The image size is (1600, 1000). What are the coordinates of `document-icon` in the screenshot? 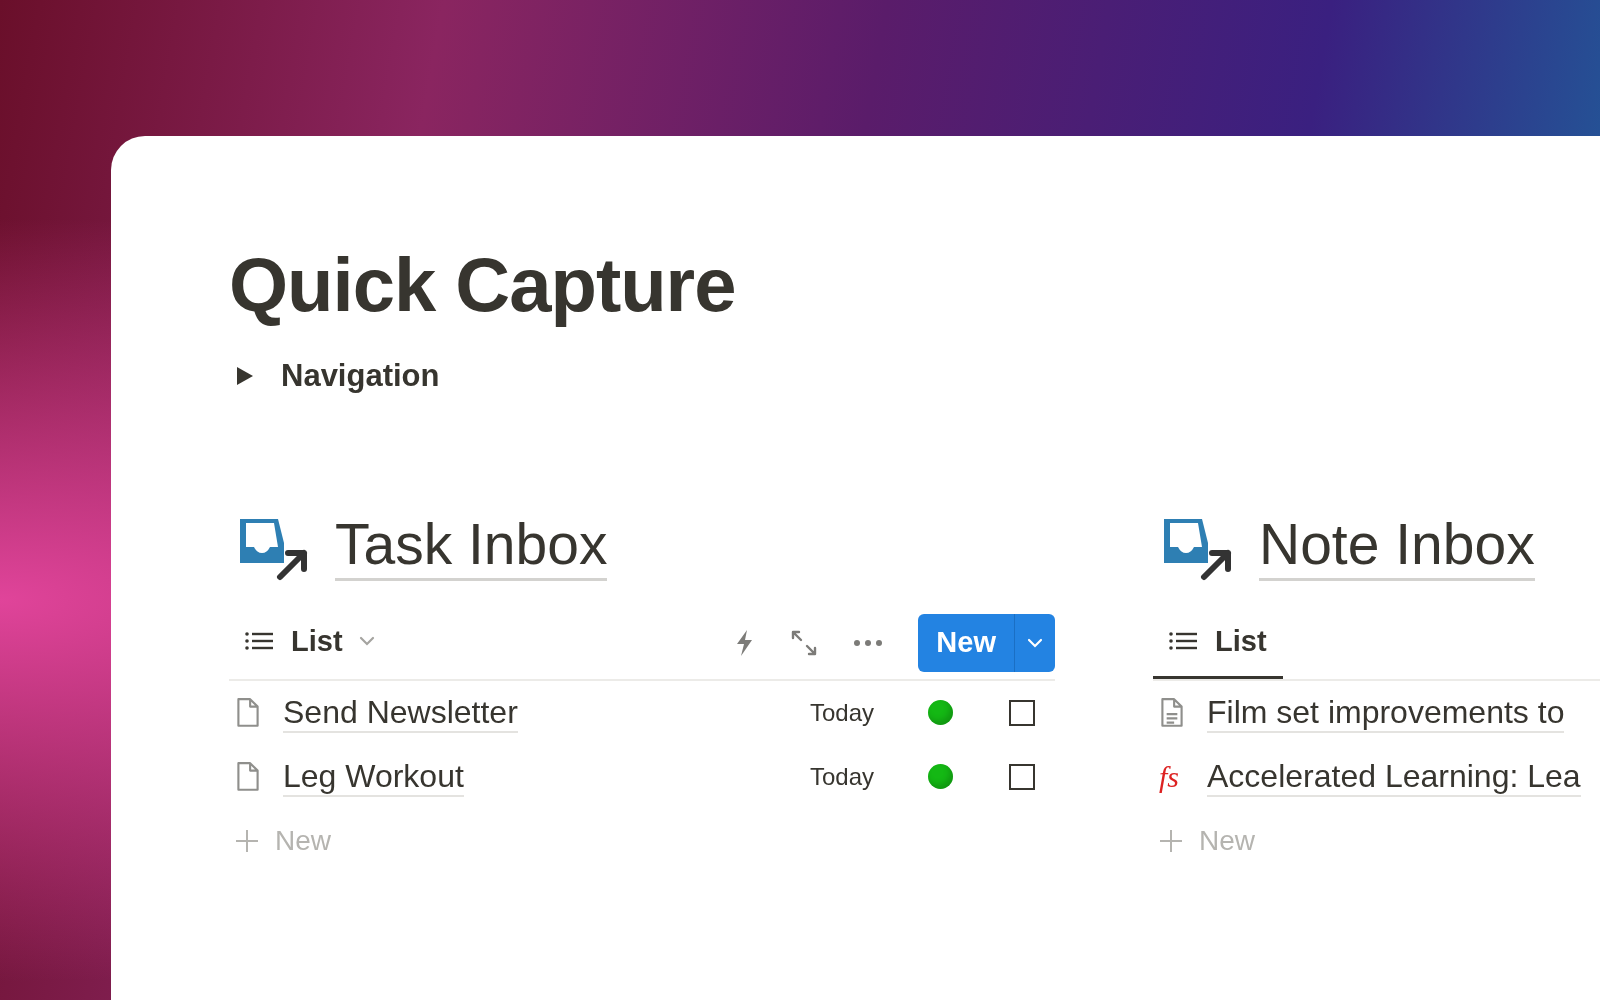 It's located at (1172, 712).